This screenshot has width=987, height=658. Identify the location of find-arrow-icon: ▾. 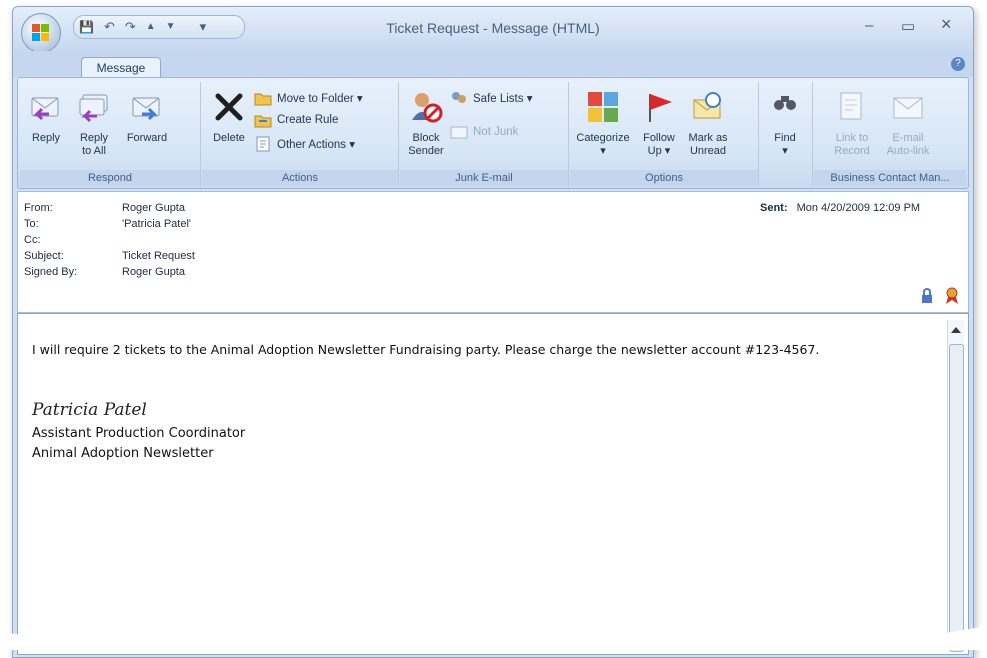
(785, 151).